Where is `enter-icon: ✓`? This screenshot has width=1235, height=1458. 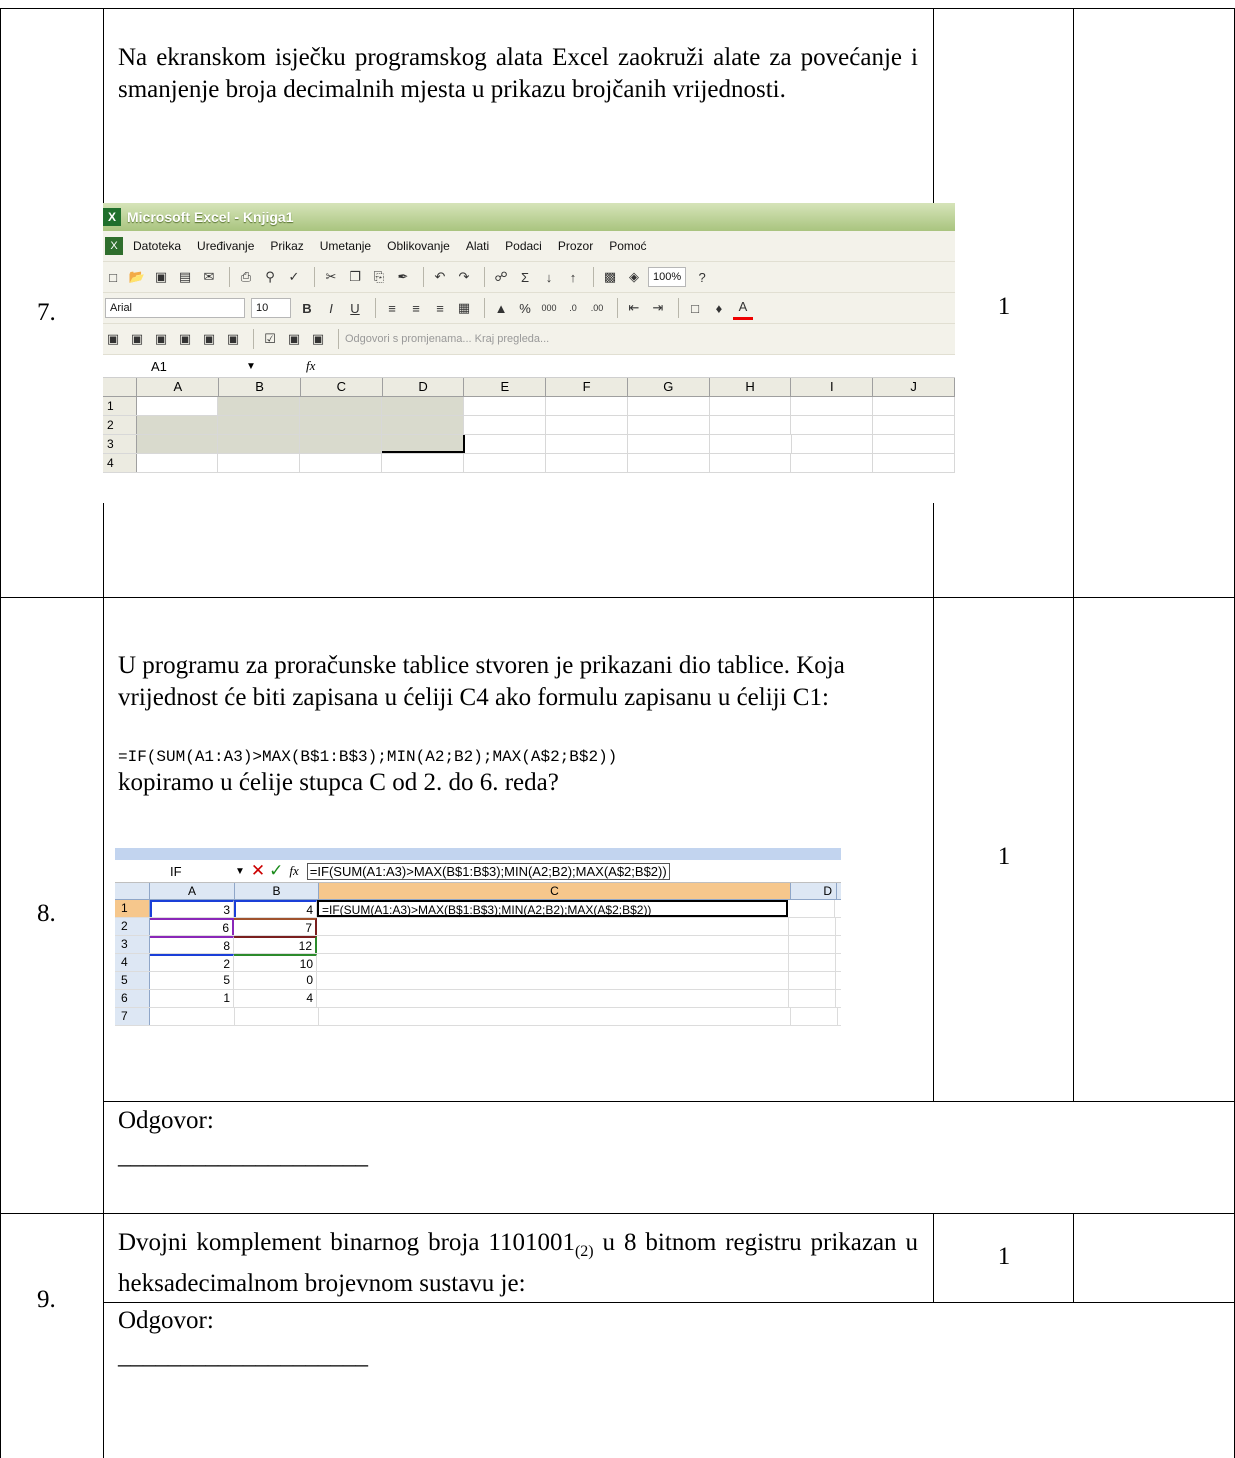
enter-icon: ✓ is located at coordinates (276, 871).